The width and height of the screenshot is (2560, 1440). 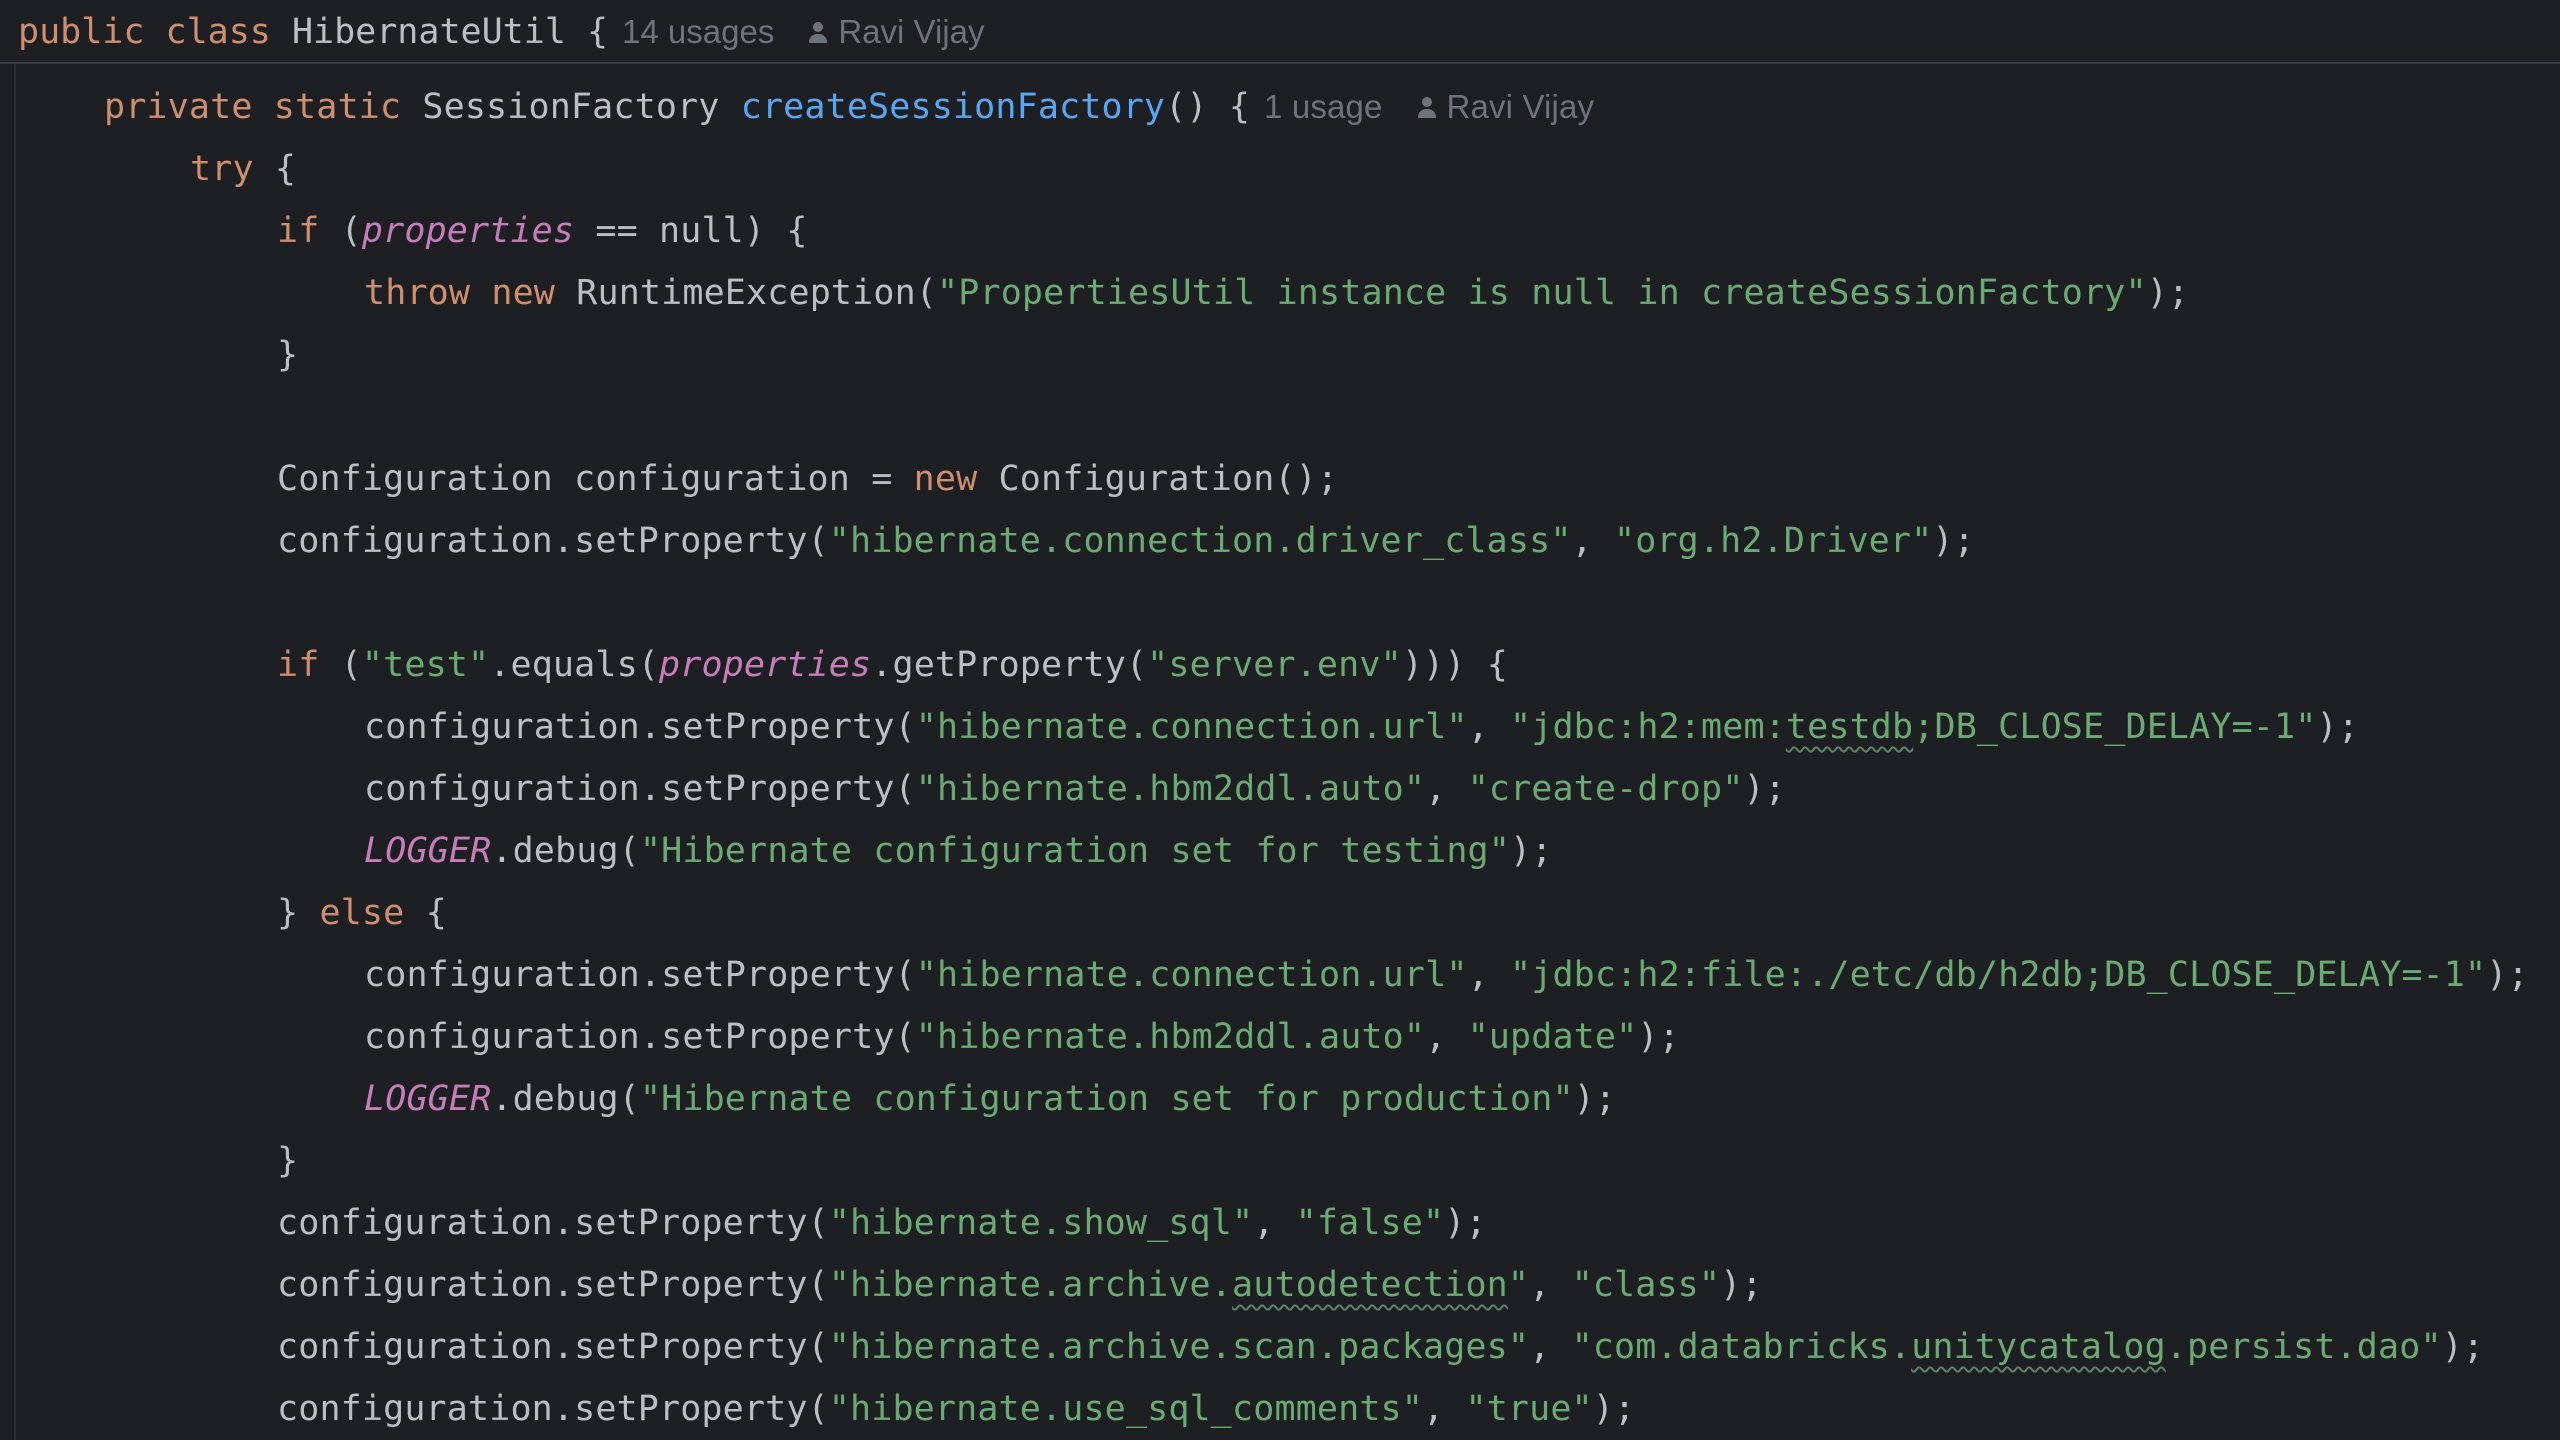 I want to click on code-text: RuntimeException(, so click(x=757, y=293).